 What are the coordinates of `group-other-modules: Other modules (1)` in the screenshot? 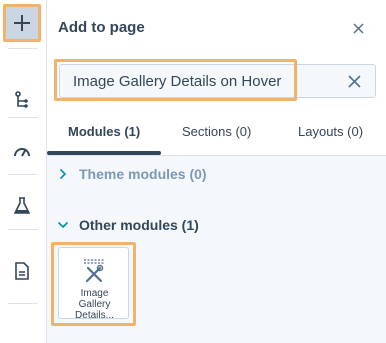 It's located at (128, 225).